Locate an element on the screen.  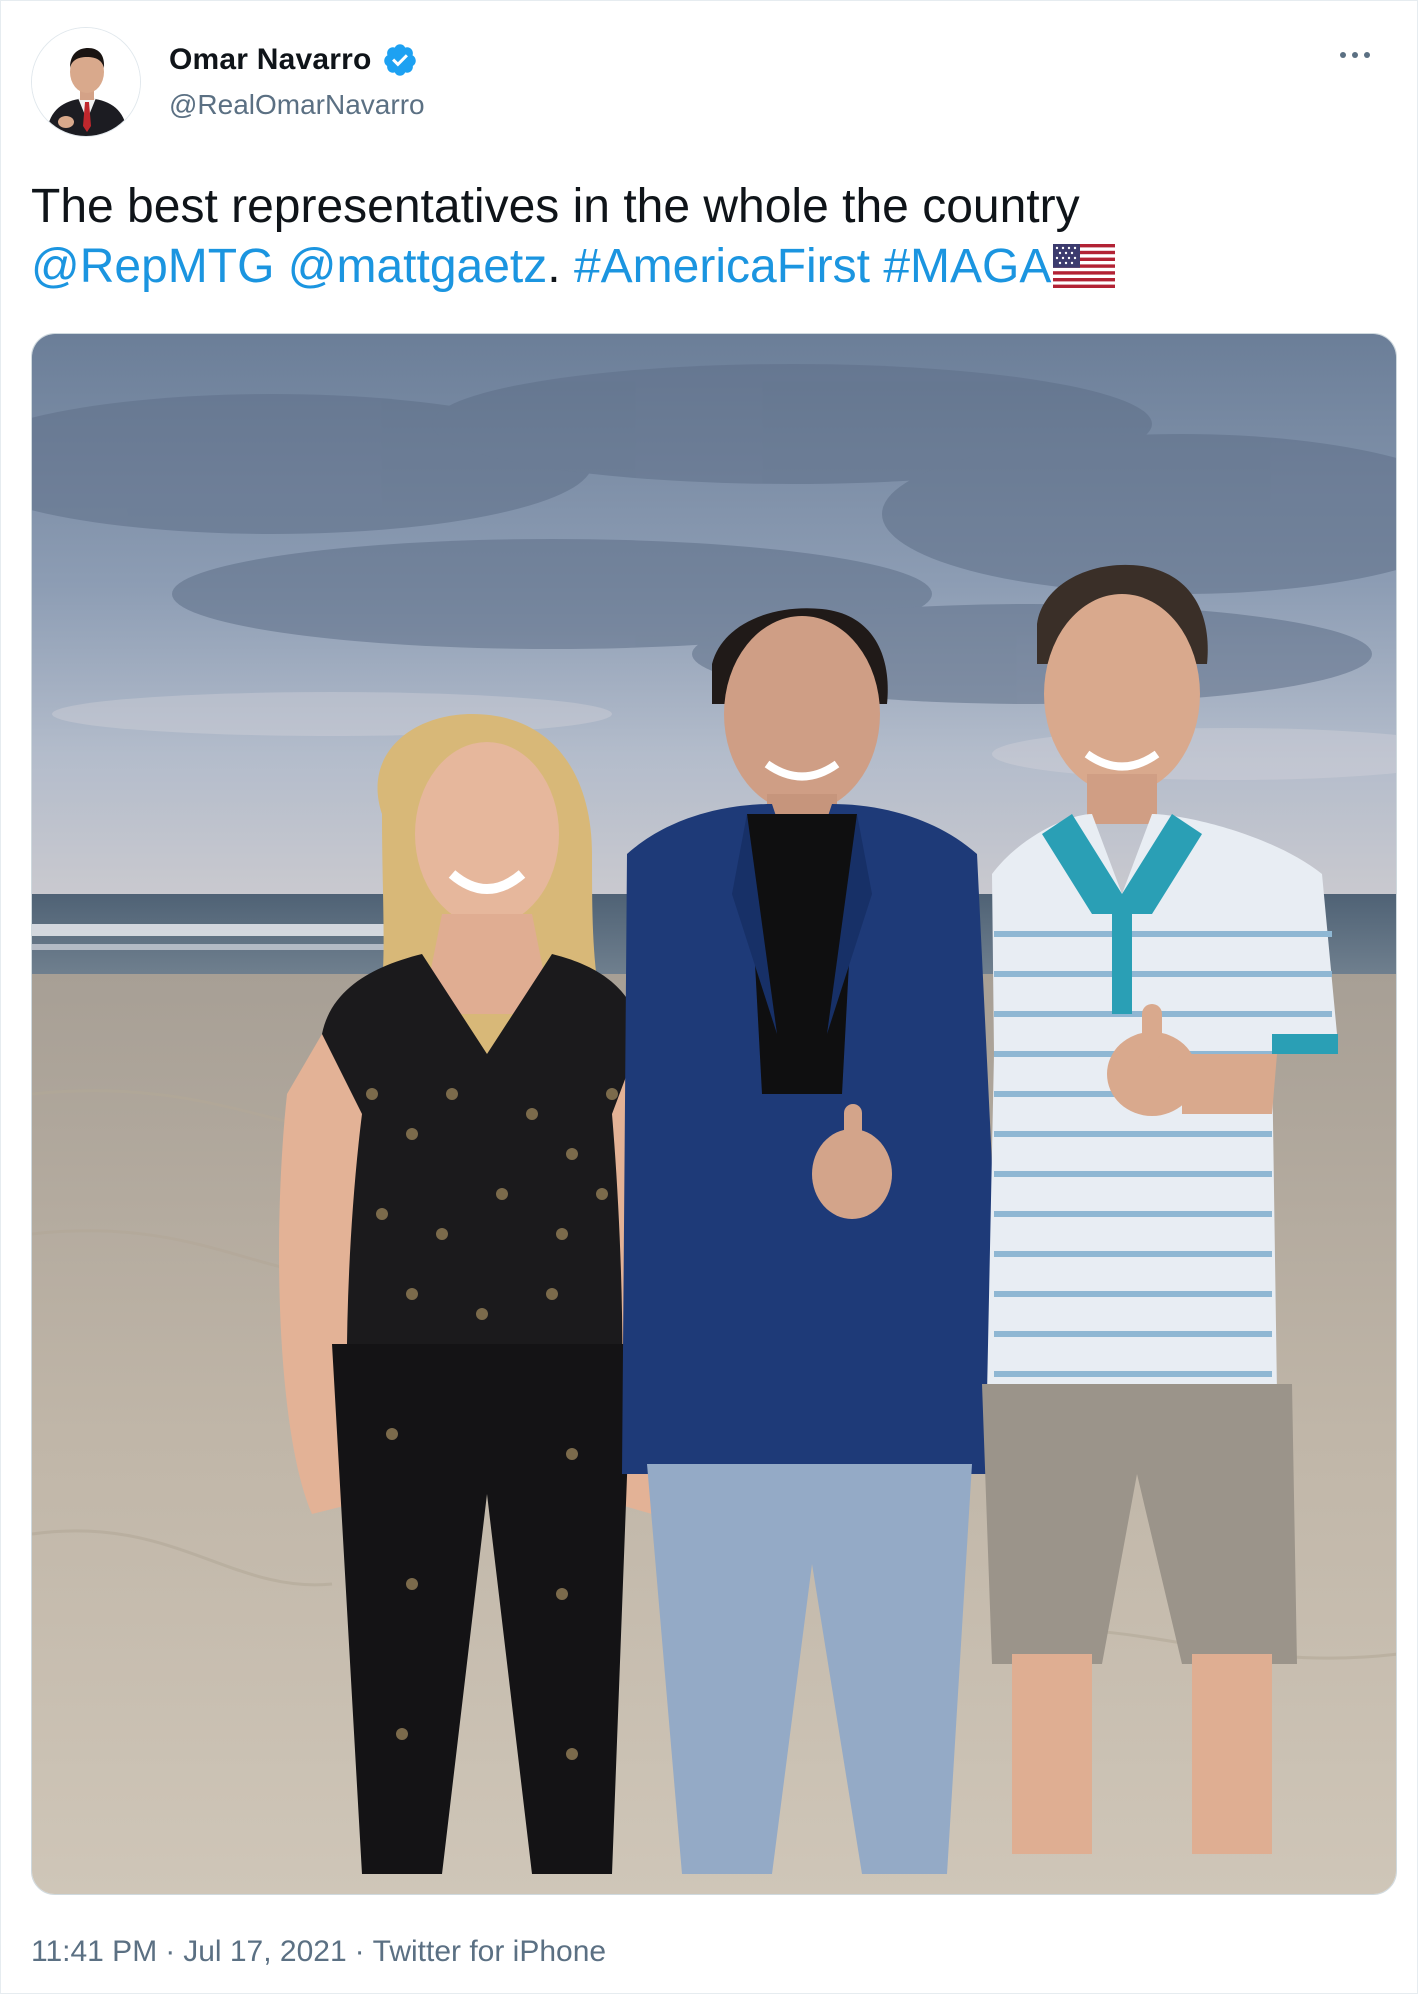
tweet-source-link: Twitter for iPhone is located at coordinates (489, 1951).